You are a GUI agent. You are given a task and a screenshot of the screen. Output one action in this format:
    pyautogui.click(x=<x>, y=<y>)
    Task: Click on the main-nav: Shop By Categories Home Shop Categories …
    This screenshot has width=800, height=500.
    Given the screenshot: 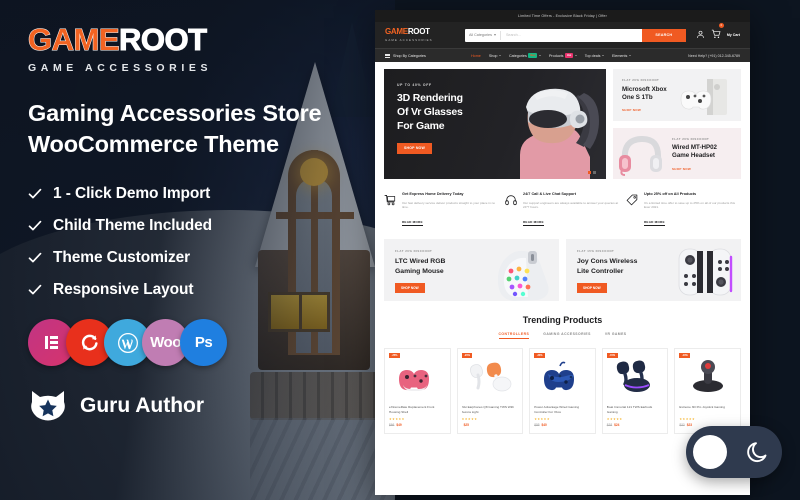 What is the action you would take?
    pyautogui.click(x=562, y=55)
    